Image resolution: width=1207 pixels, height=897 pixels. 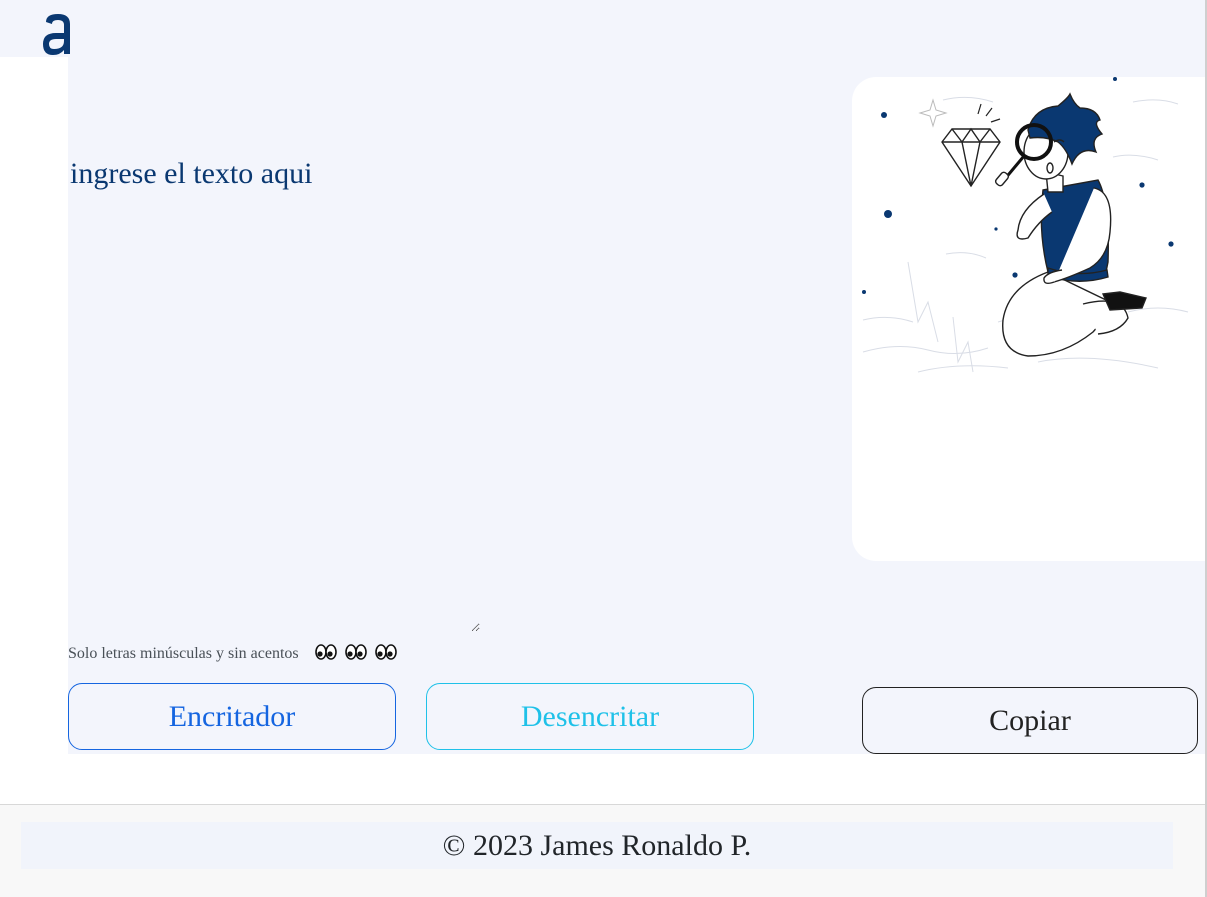 I want to click on copy-button: Copiar, so click(x=1030, y=720).